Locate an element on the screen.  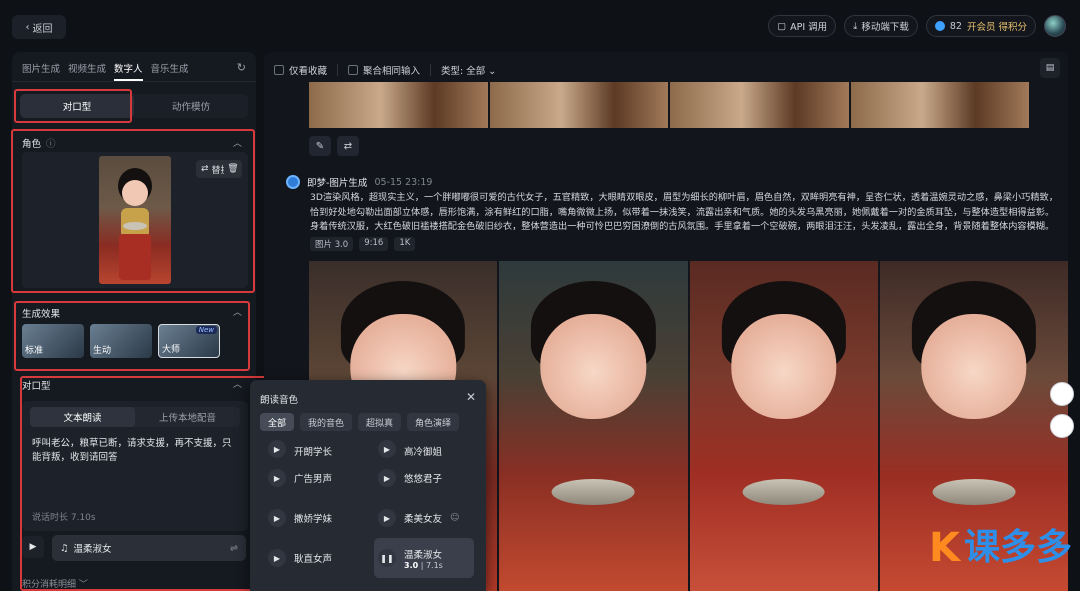
favorites-filter: 仅看收藏 is located at coordinates (300, 70).